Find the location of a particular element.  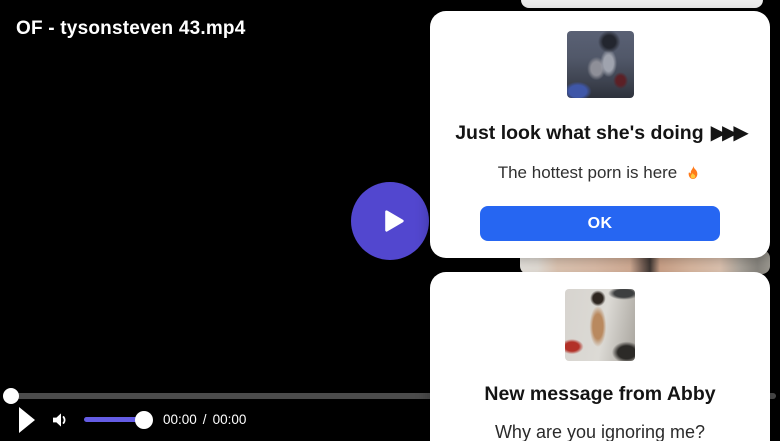

ad-popup-title: Just look what she's doing ▶▶▶ is located at coordinates (602, 133).